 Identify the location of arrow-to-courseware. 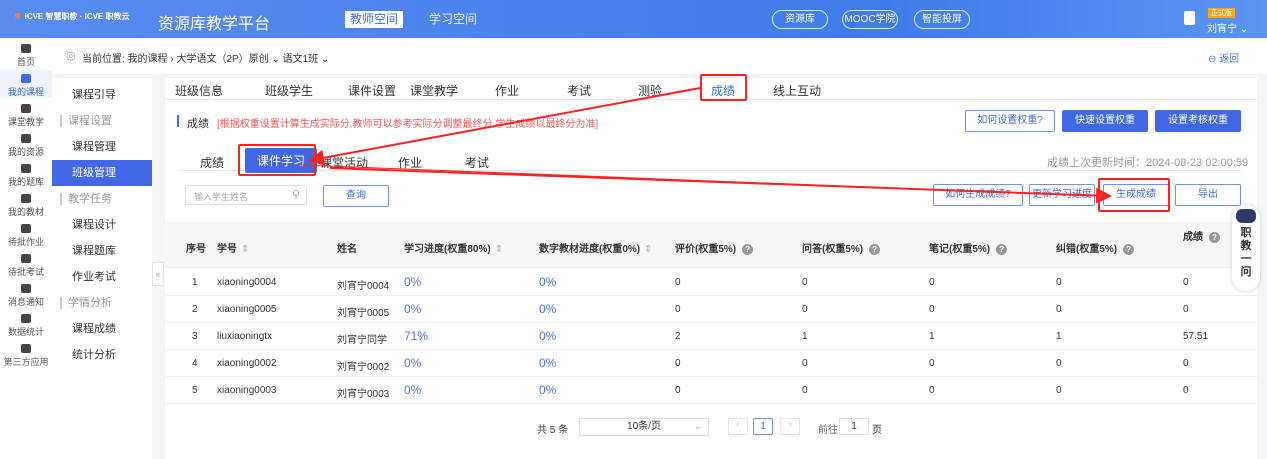
(504, 126).